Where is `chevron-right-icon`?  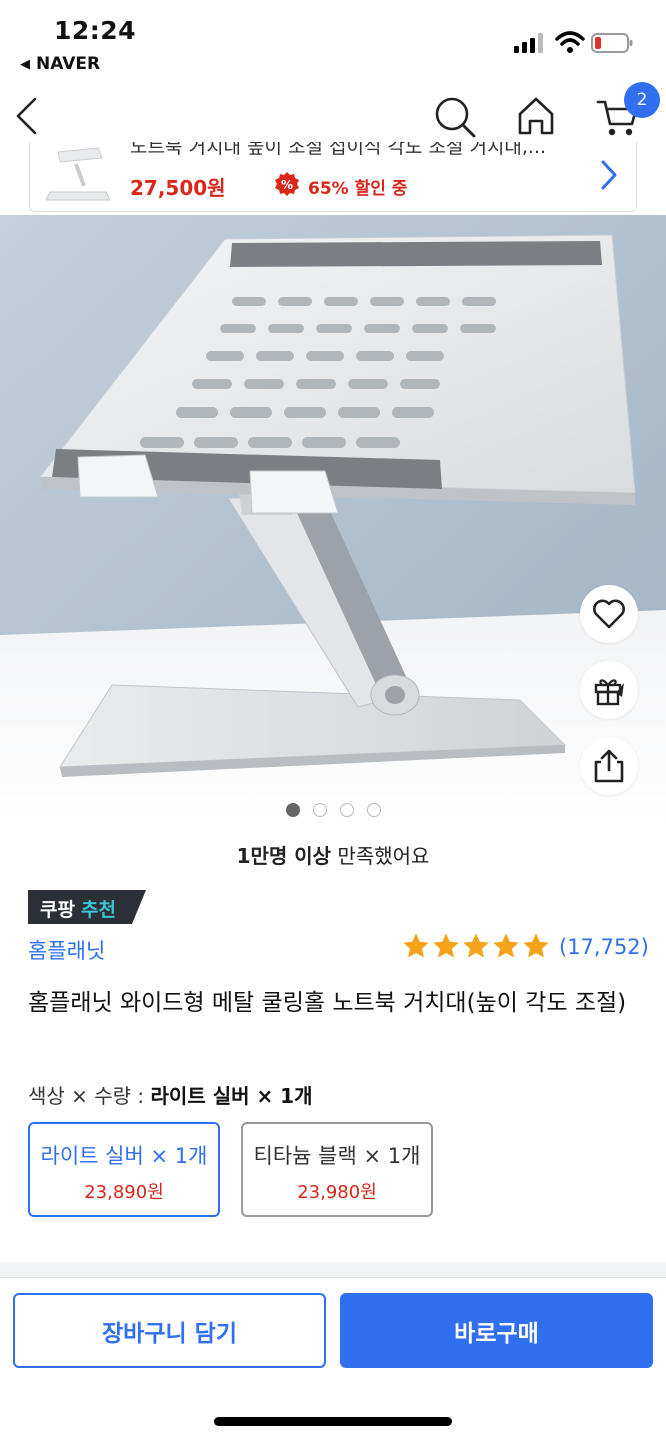
chevron-right-icon is located at coordinates (609, 175).